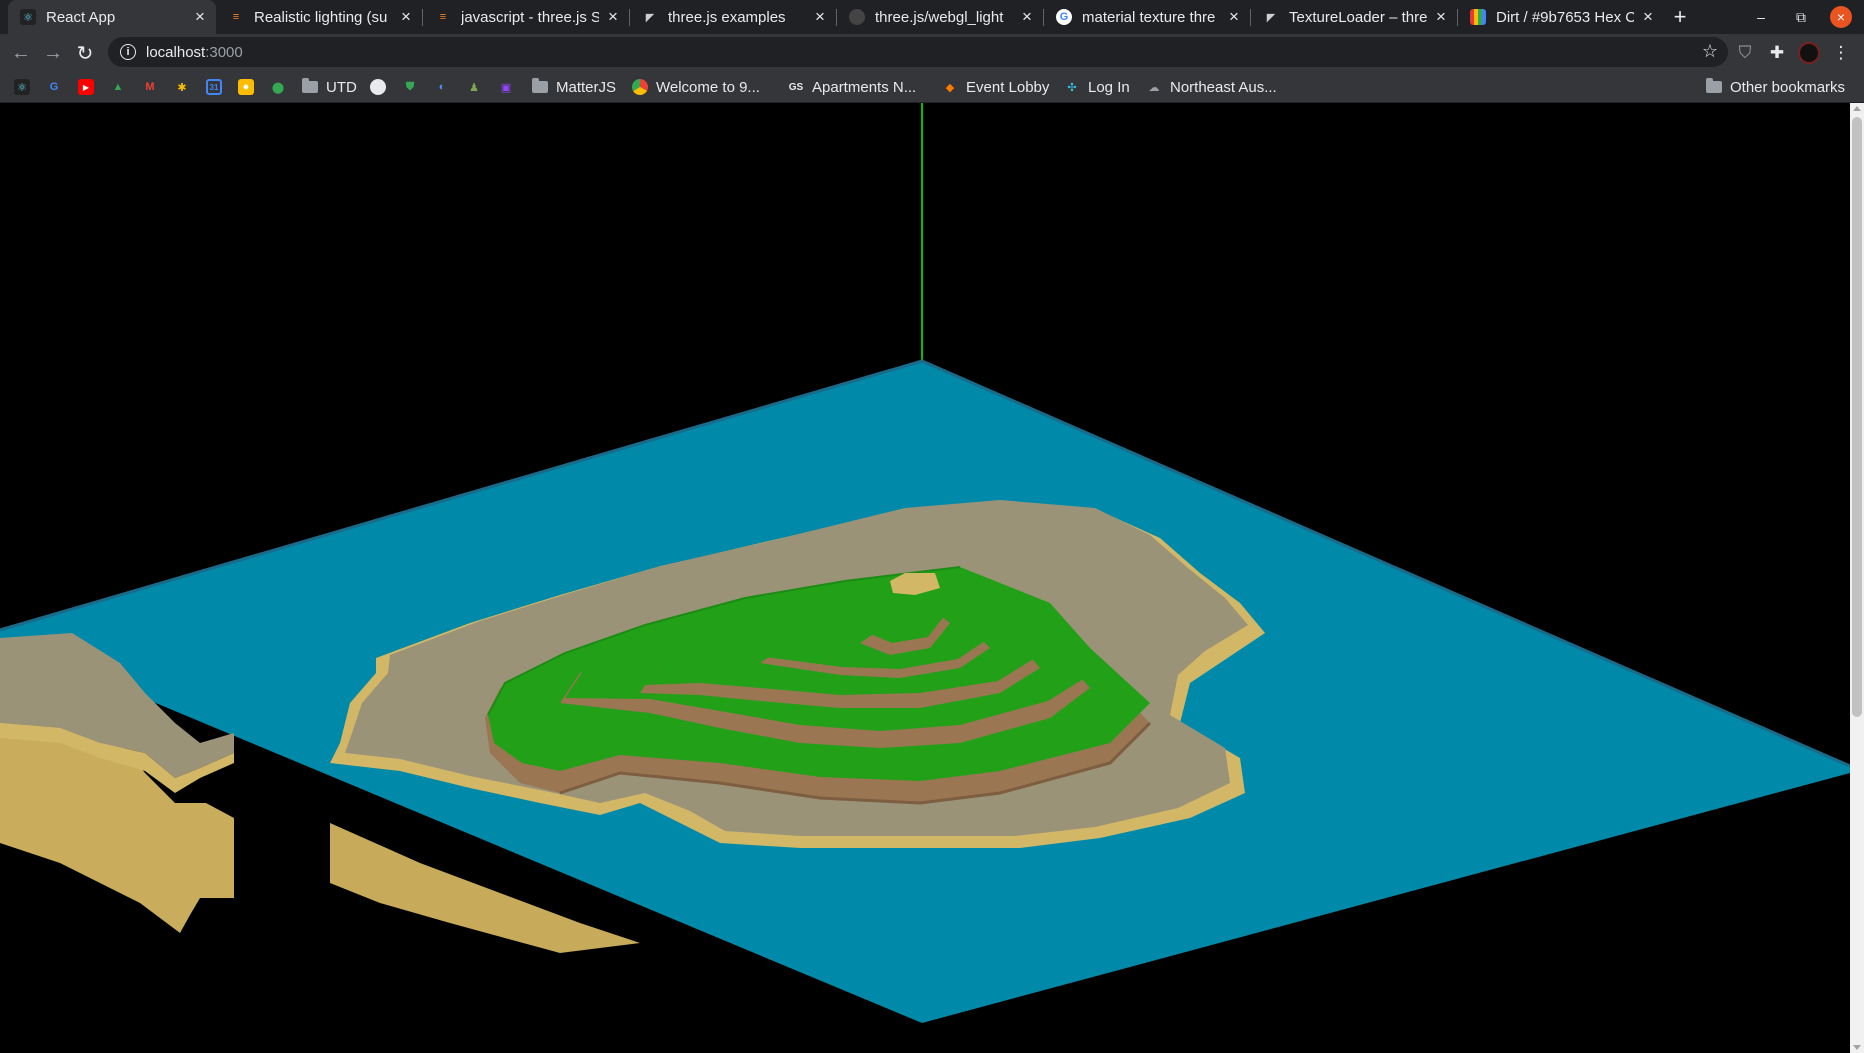 The height and width of the screenshot is (1053, 1864). I want to click on bookmark-google: G, so click(54, 87).